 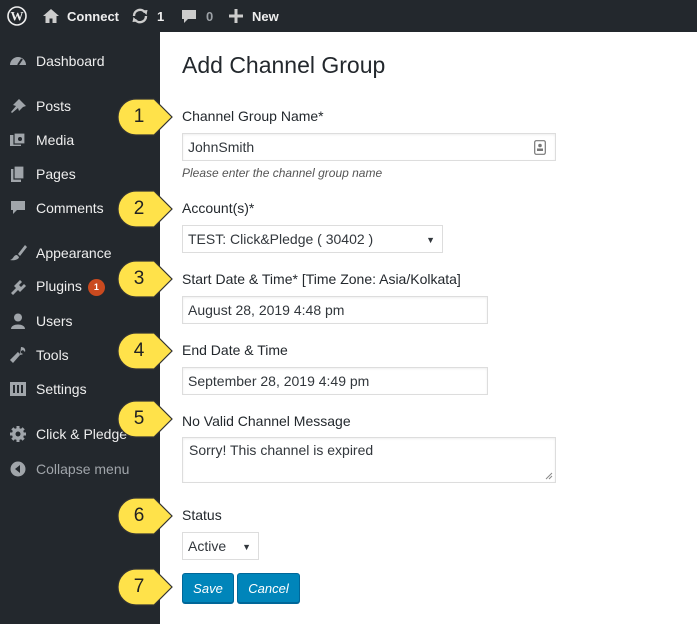 What do you see at coordinates (18, 287) in the screenshot?
I see `plugin-icon` at bounding box center [18, 287].